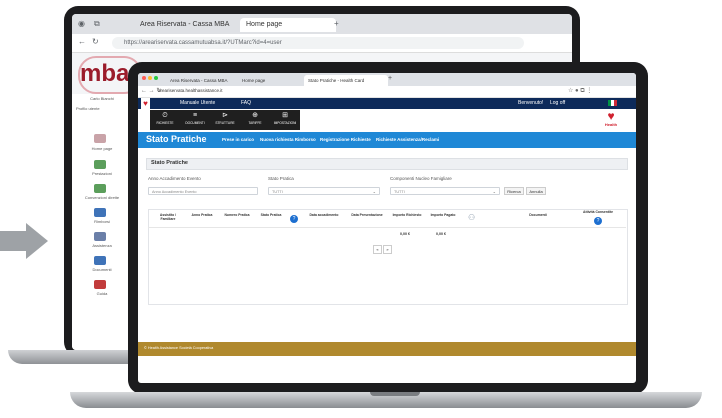  Describe the element at coordinates (345, 139) in the screenshot. I see `link-registrazione: Registrazione Richieste` at that location.